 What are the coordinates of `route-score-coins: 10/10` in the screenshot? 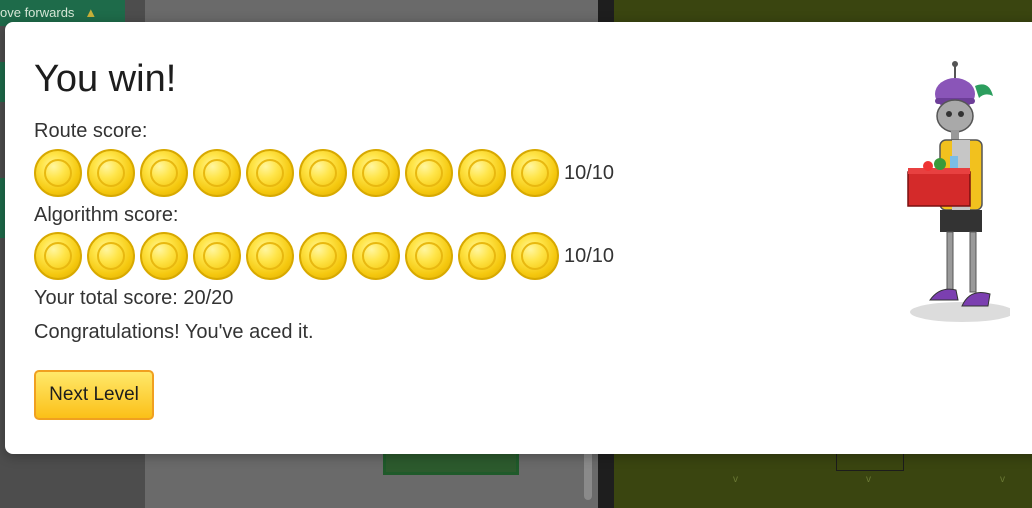 It's located at (324, 173).